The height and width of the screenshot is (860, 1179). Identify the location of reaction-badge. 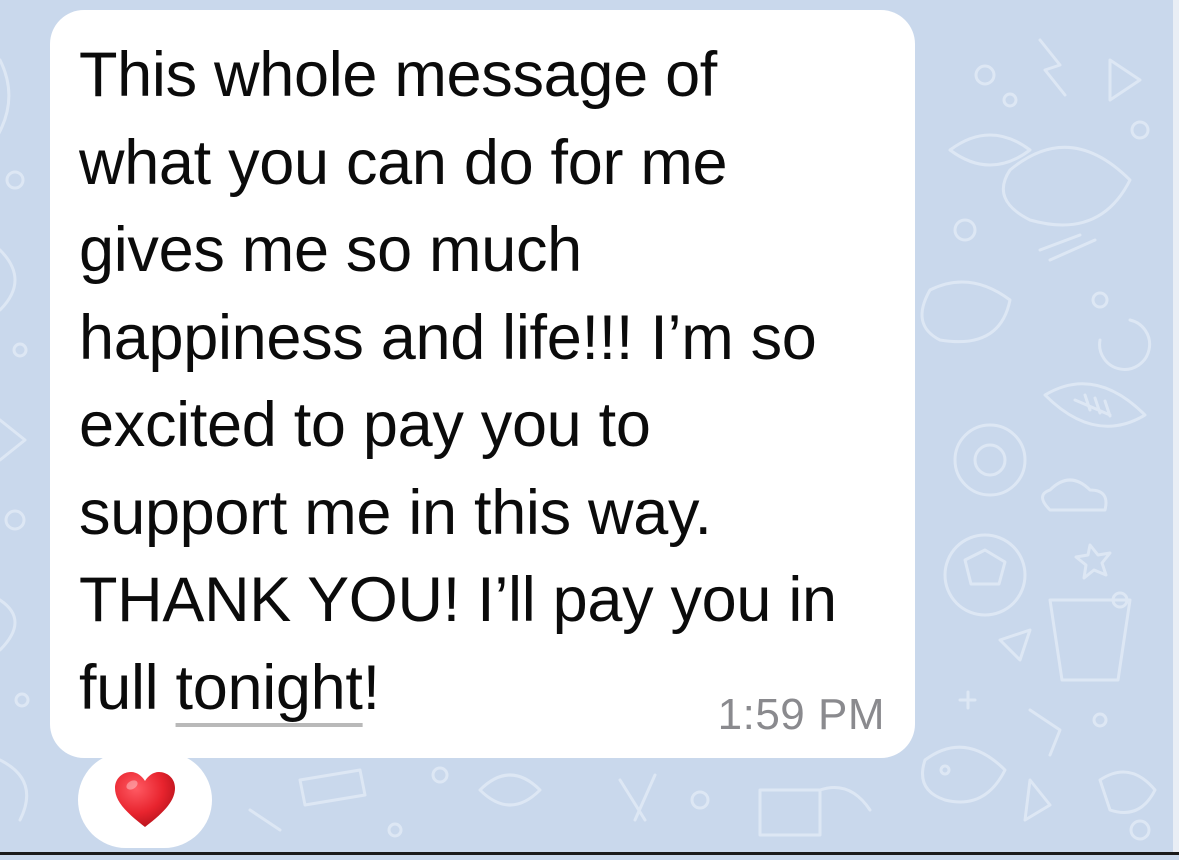
(145, 800).